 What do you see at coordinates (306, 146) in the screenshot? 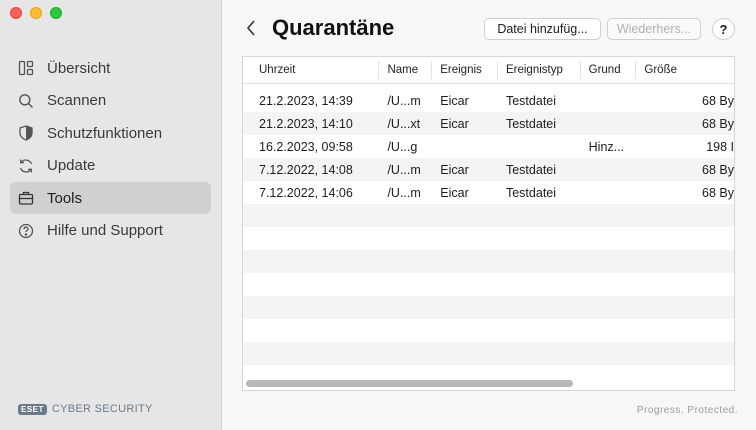
I see `cell-time: 16.2.2023, 09:58` at bounding box center [306, 146].